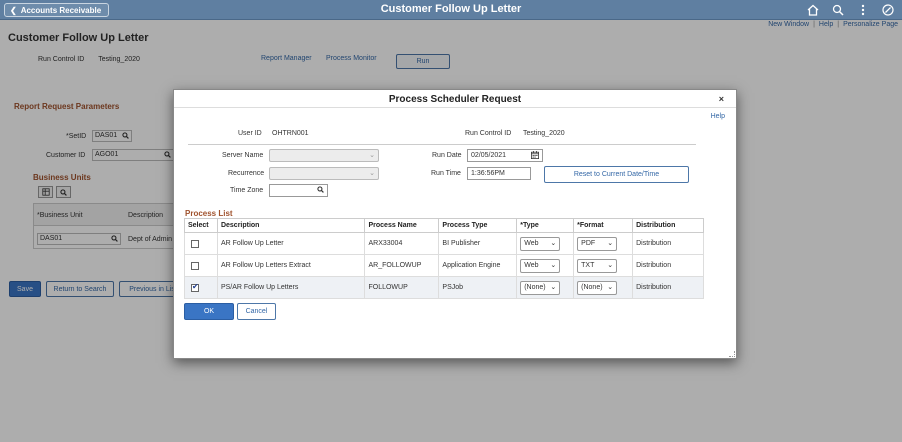  I want to click on format-column-header: *Format, so click(603, 225).